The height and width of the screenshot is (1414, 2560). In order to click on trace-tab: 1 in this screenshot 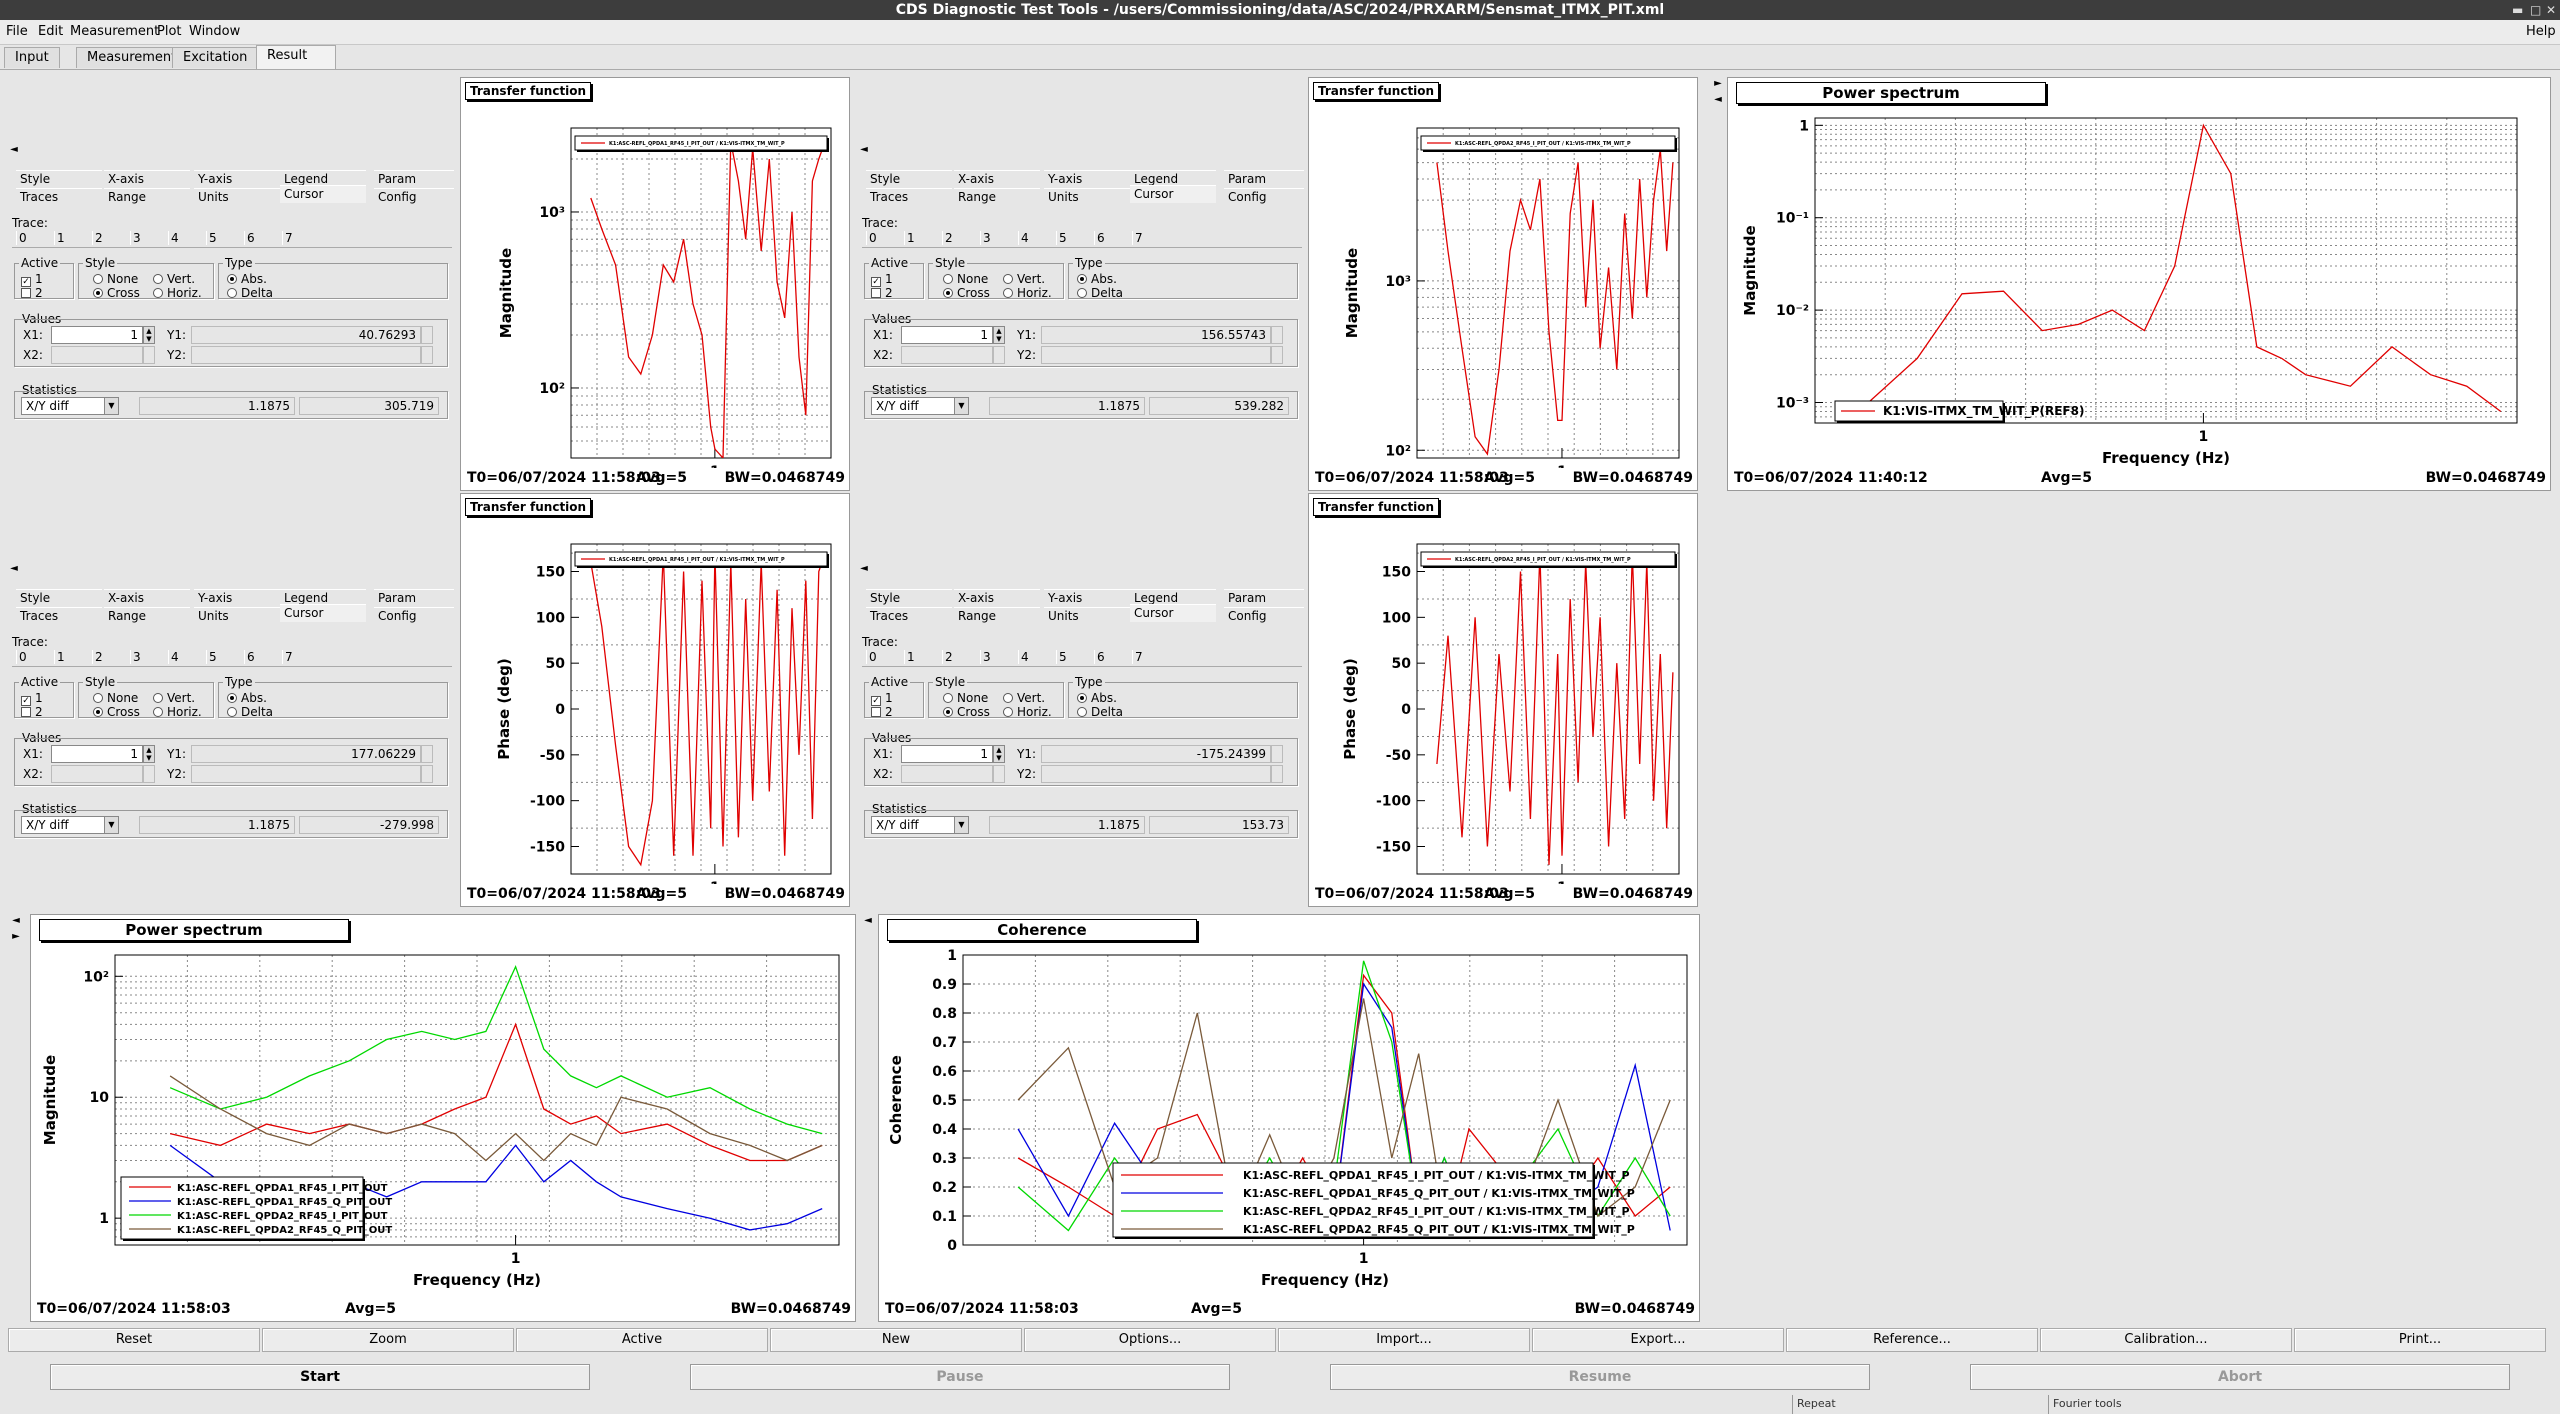, I will do `click(922, 238)`.